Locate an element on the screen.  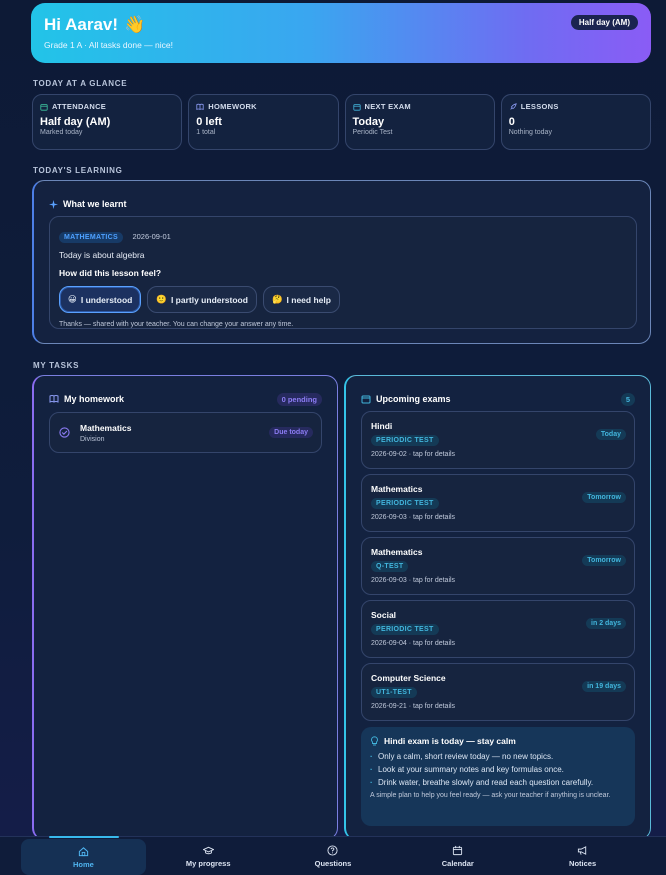
section-label-tasks: MY TASKS is located at coordinates (56, 365).